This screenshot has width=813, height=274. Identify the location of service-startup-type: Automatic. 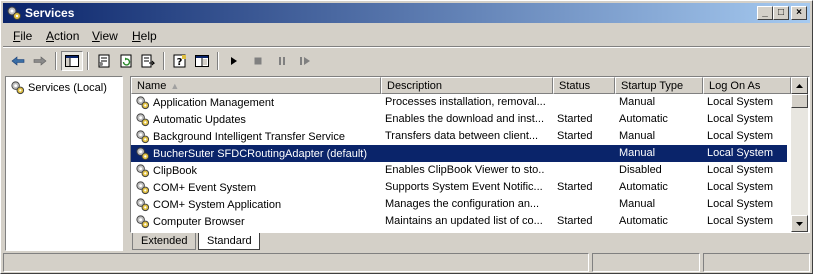
(643, 119).